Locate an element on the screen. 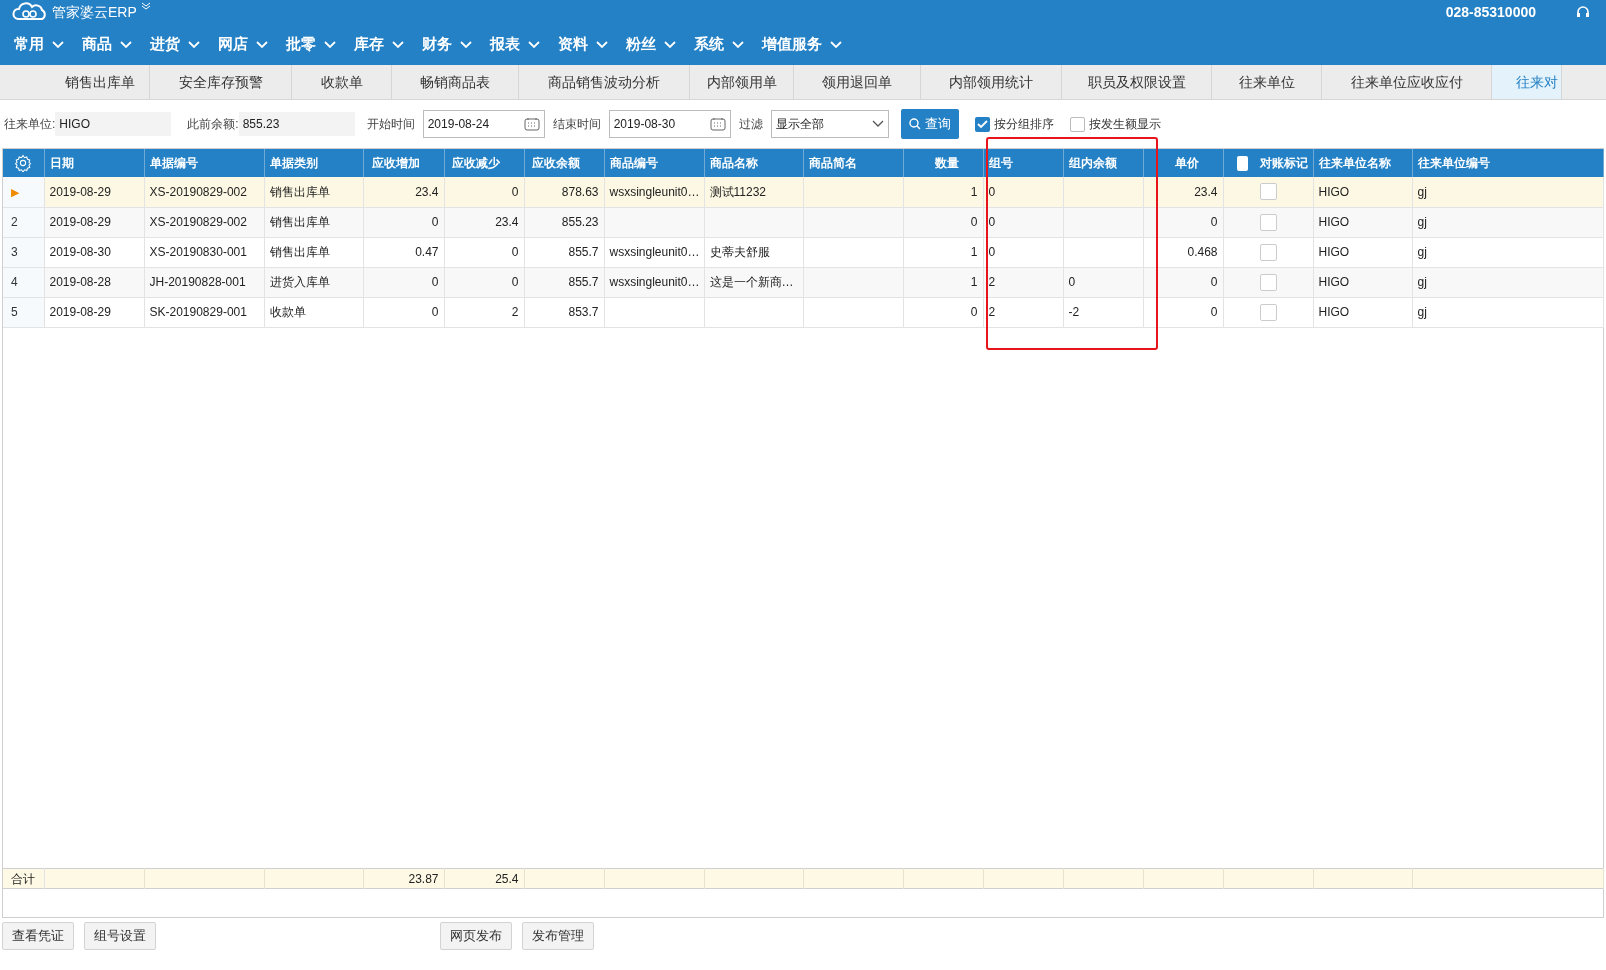 The image size is (1606, 970). table-row: 5 2019-08-29 SK-20190829-001 收款单 0 2 853.7 0 2 -2 0 HIGO gj is located at coordinates (803, 312).